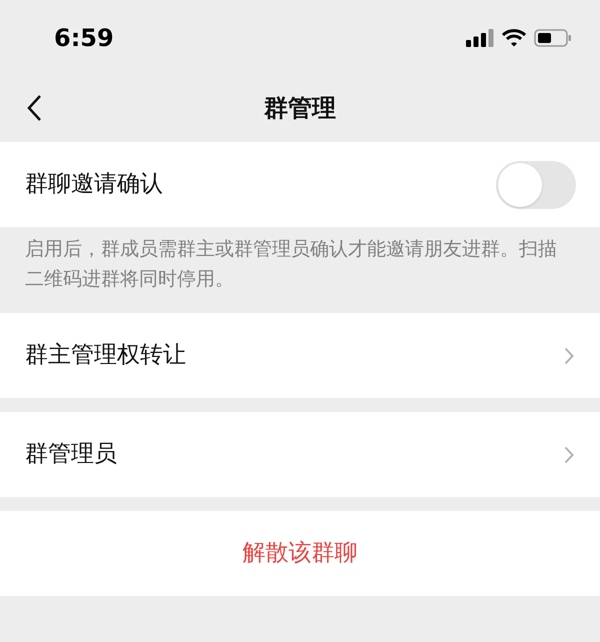 The image size is (600, 642). I want to click on dissolve-group-button: 解散该群聊, so click(300, 553).